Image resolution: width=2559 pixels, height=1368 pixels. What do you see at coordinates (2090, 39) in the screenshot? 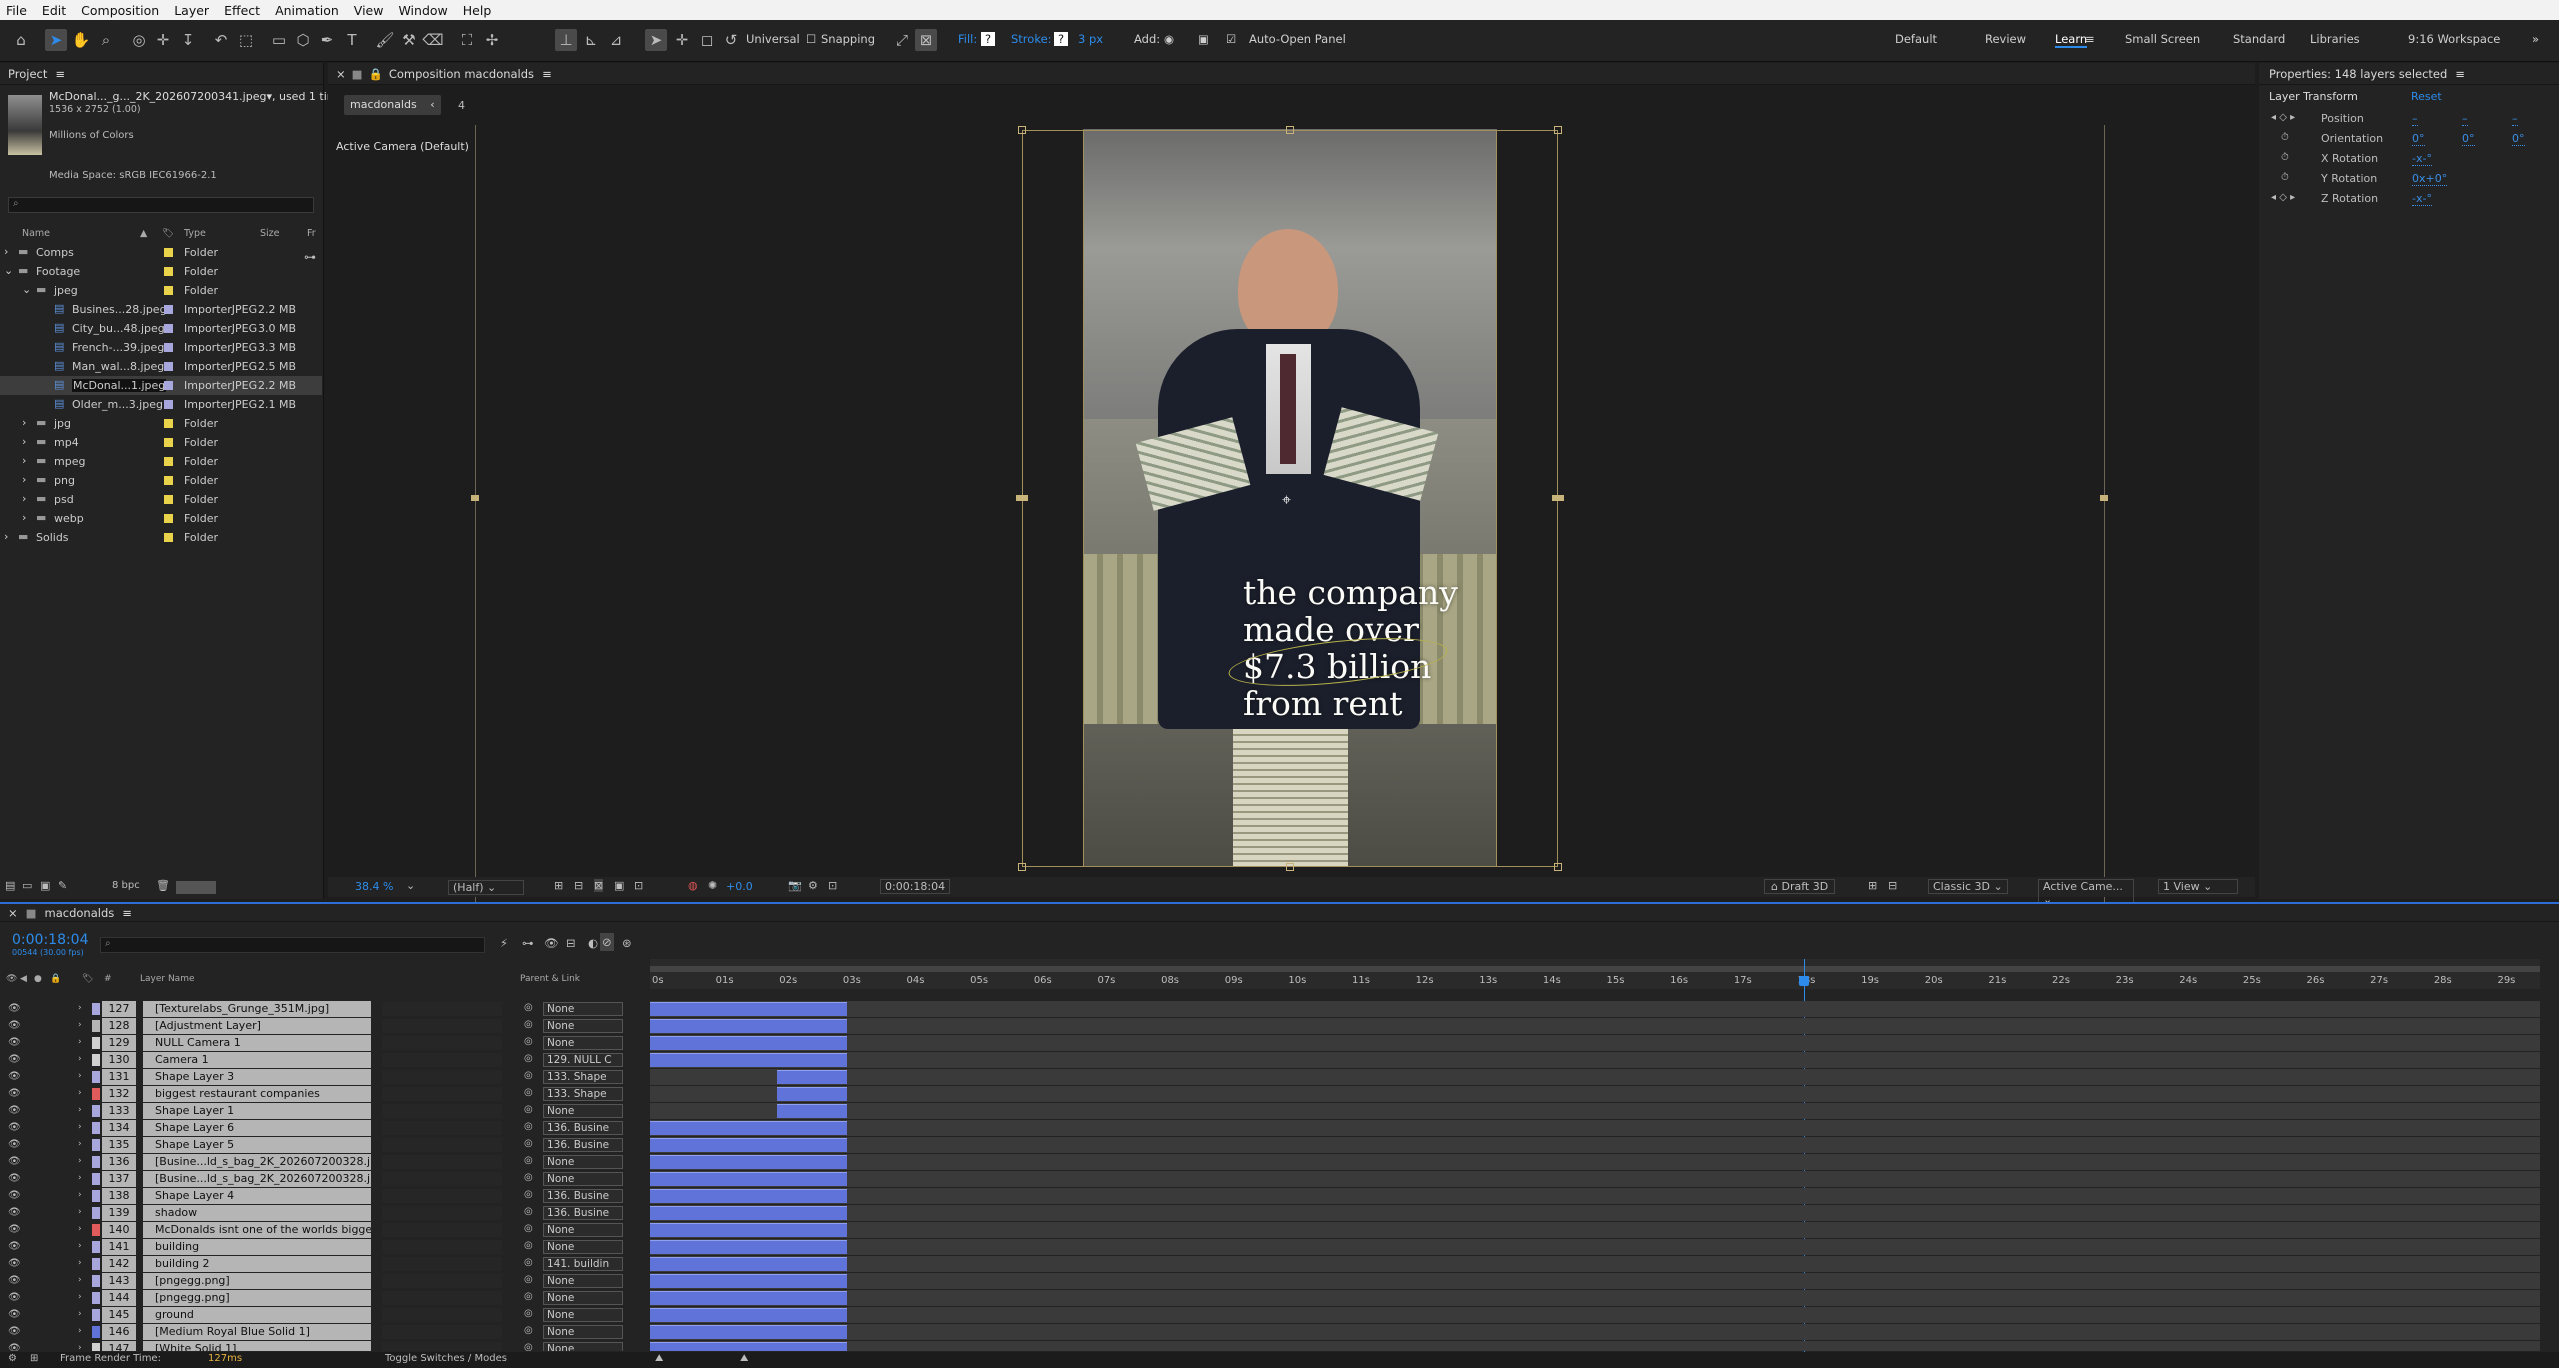
I see `workspace-menu-icon: ≡` at bounding box center [2090, 39].